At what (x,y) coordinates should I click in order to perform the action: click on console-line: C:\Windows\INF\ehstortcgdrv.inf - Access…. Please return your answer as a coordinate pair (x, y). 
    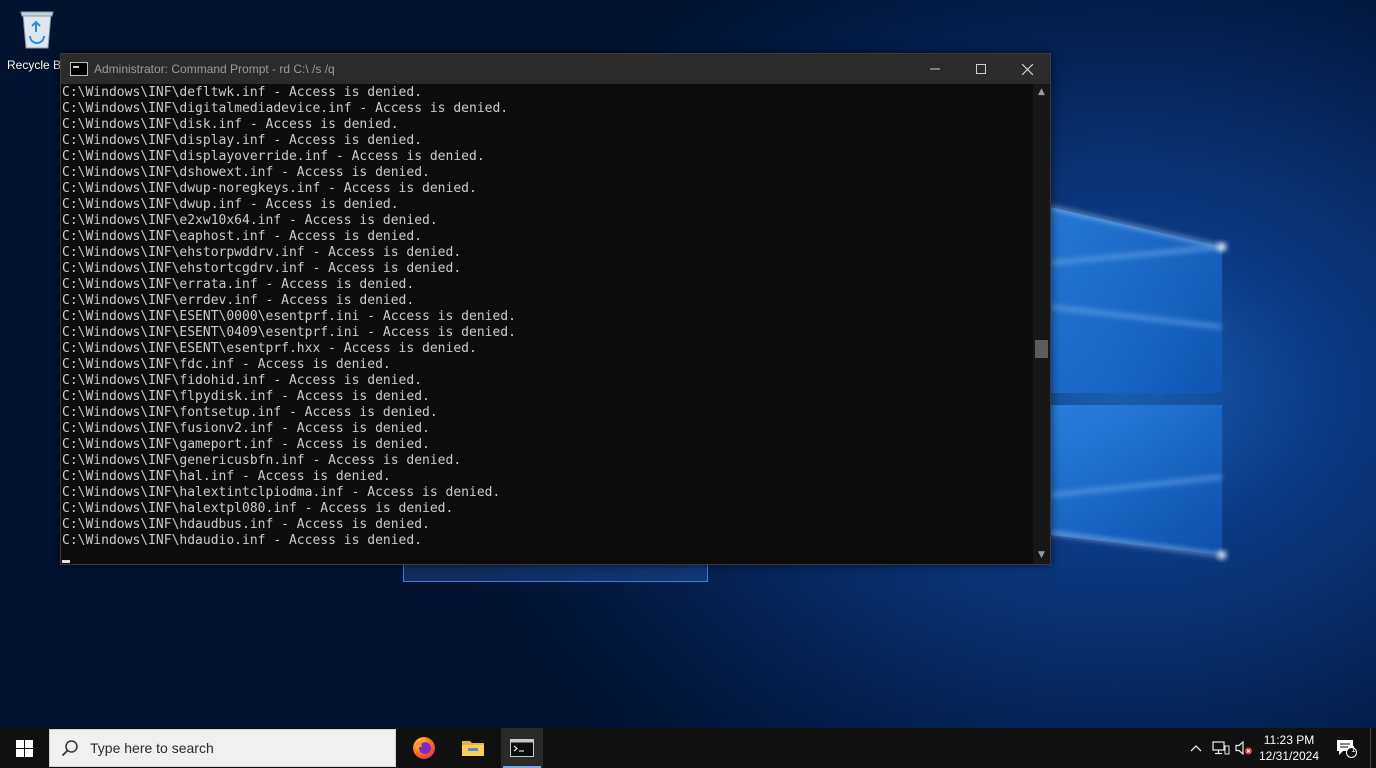
    Looking at the image, I should click on (262, 268).